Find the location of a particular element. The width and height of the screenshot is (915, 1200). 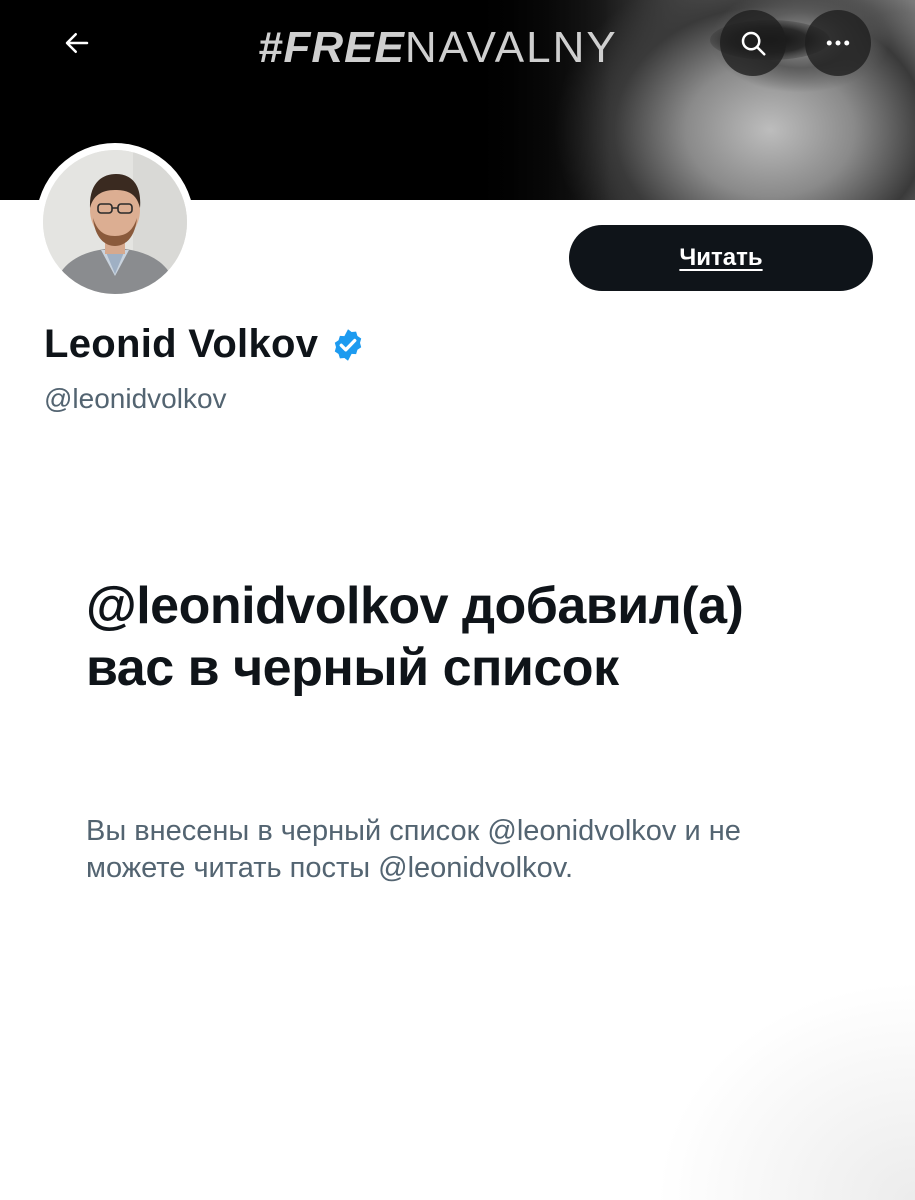

search-icon is located at coordinates (753, 43).